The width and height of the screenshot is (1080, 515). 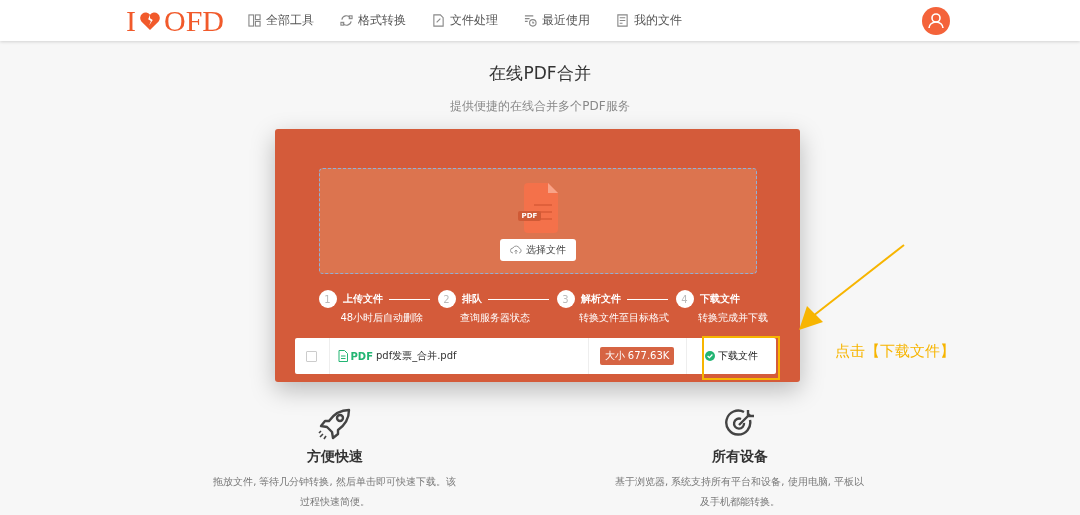 What do you see at coordinates (540, 73) in the screenshot?
I see `page-title: 在线PDF合并` at bounding box center [540, 73].